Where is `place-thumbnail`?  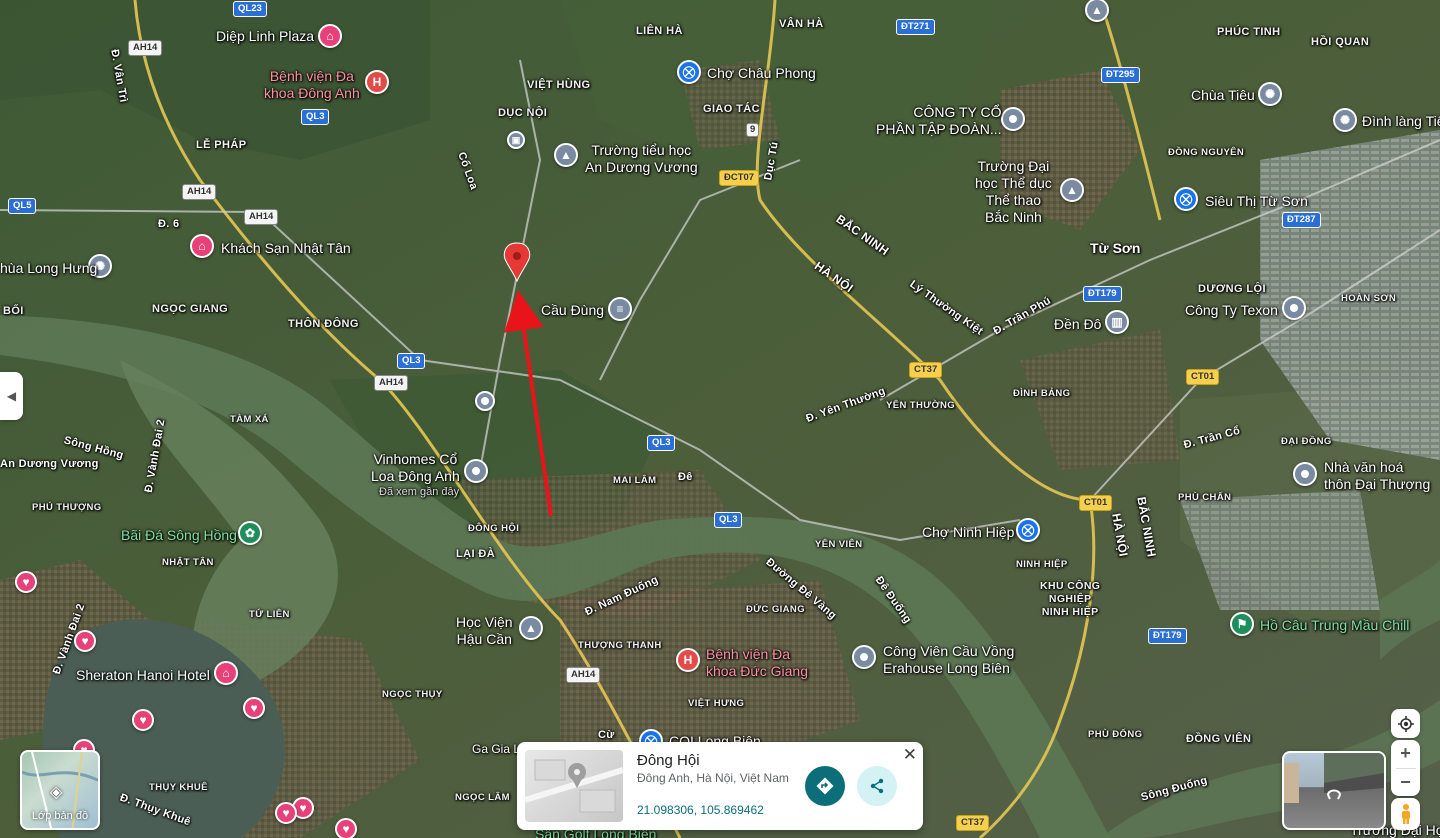 place-thumbnail is located at coordinates (574, 786).